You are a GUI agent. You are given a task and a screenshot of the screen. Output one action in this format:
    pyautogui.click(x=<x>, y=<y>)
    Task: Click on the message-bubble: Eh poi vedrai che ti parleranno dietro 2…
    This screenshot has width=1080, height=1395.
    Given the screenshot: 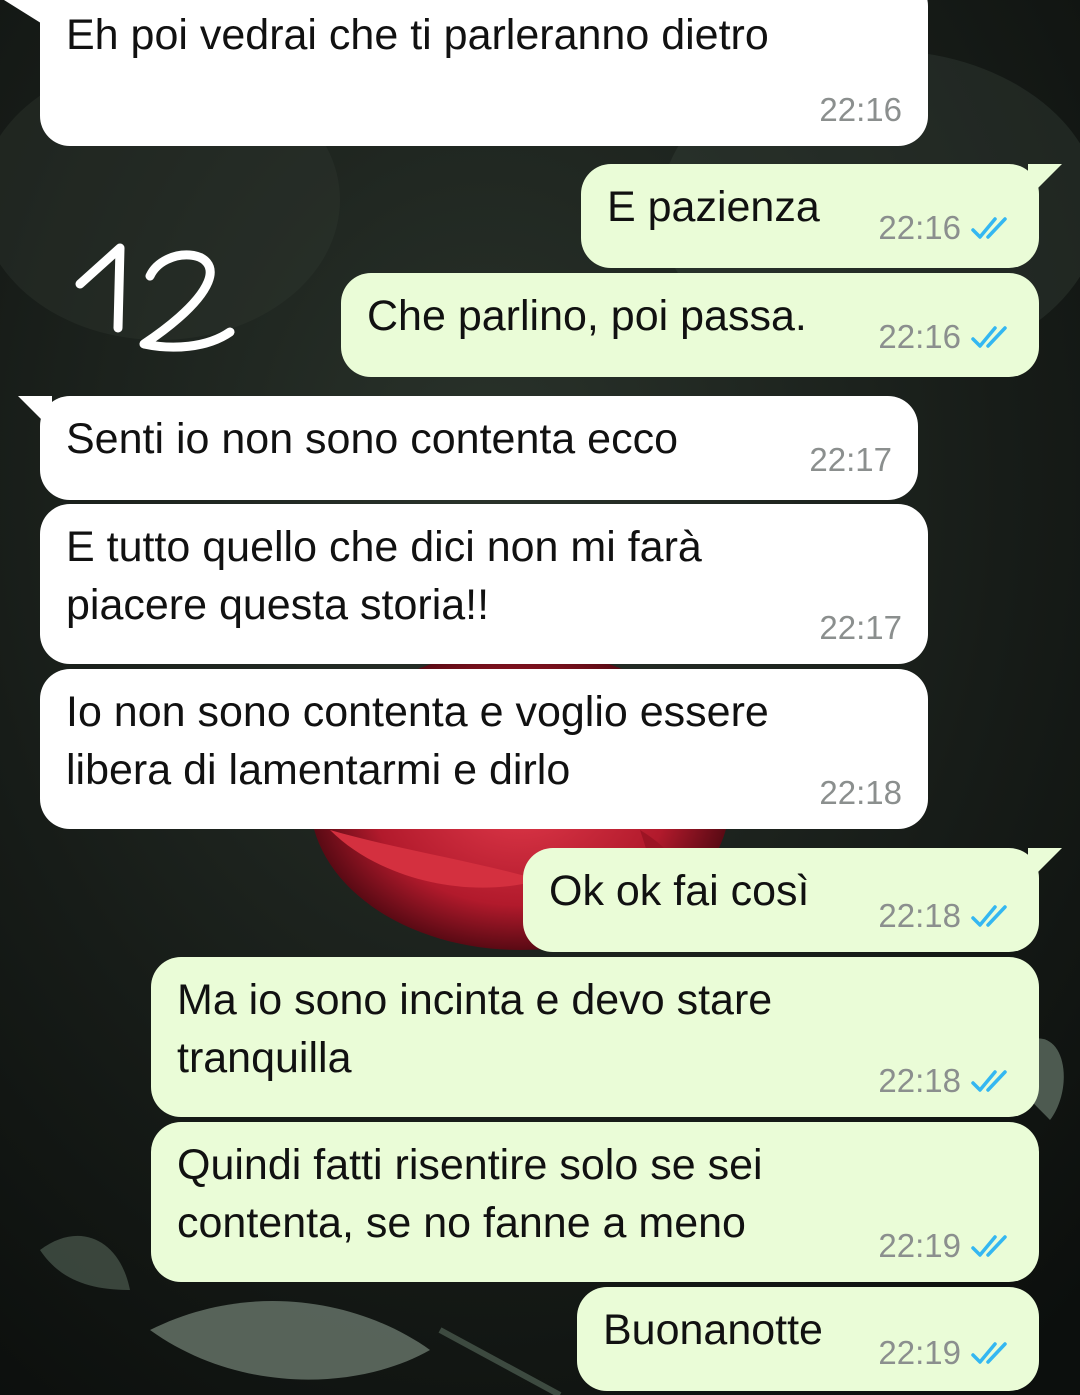 What is the action you would take?
    pyautogui.click(x=484, y=73)
    